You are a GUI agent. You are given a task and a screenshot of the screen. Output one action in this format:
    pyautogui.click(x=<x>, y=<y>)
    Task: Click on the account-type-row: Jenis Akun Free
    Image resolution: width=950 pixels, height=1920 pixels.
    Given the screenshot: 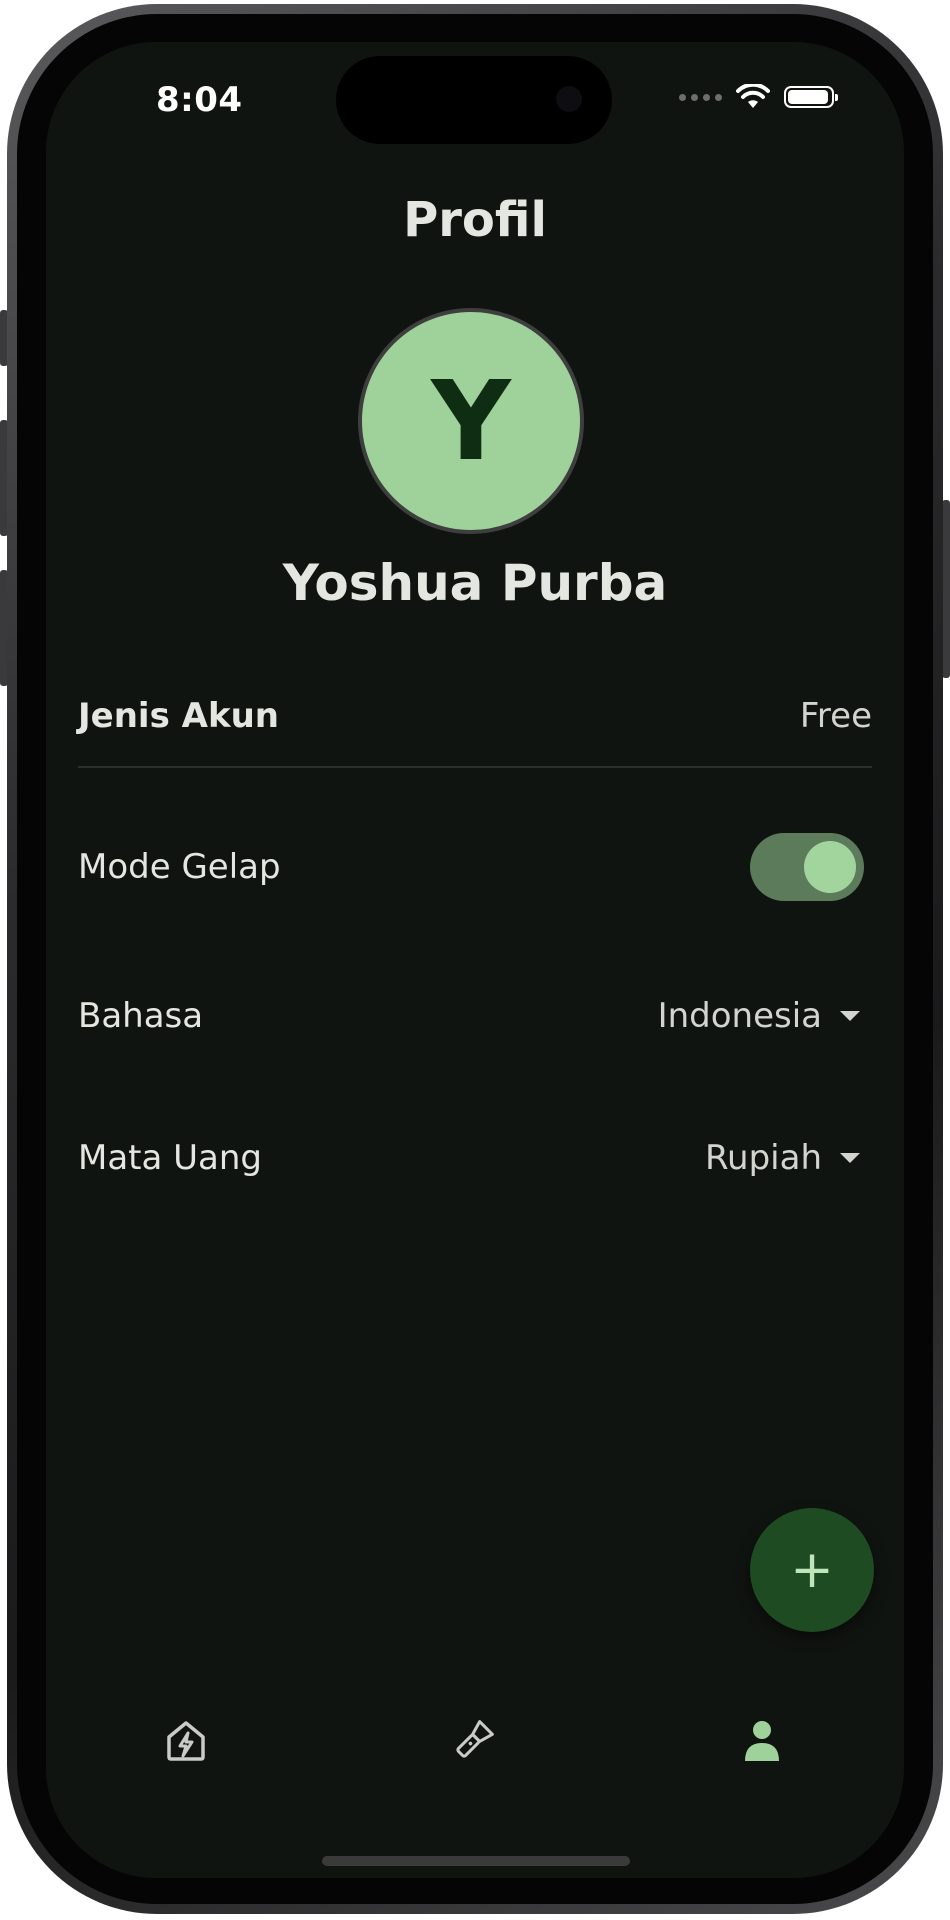 What is the action you would take?
    pyautogui.click(x=475, y=716)
    